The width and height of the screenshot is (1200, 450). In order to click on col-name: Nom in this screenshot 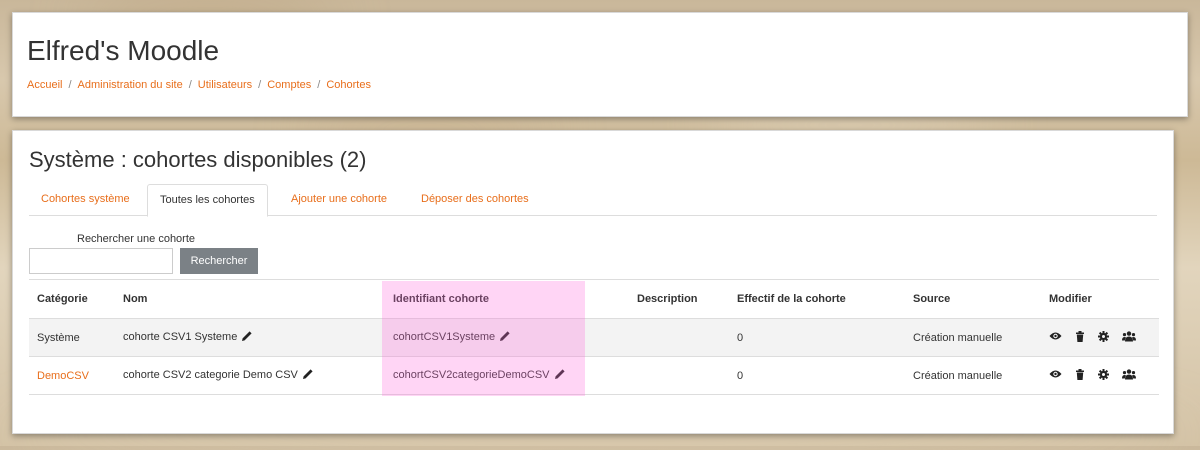, I will do `click(250, 299)`.